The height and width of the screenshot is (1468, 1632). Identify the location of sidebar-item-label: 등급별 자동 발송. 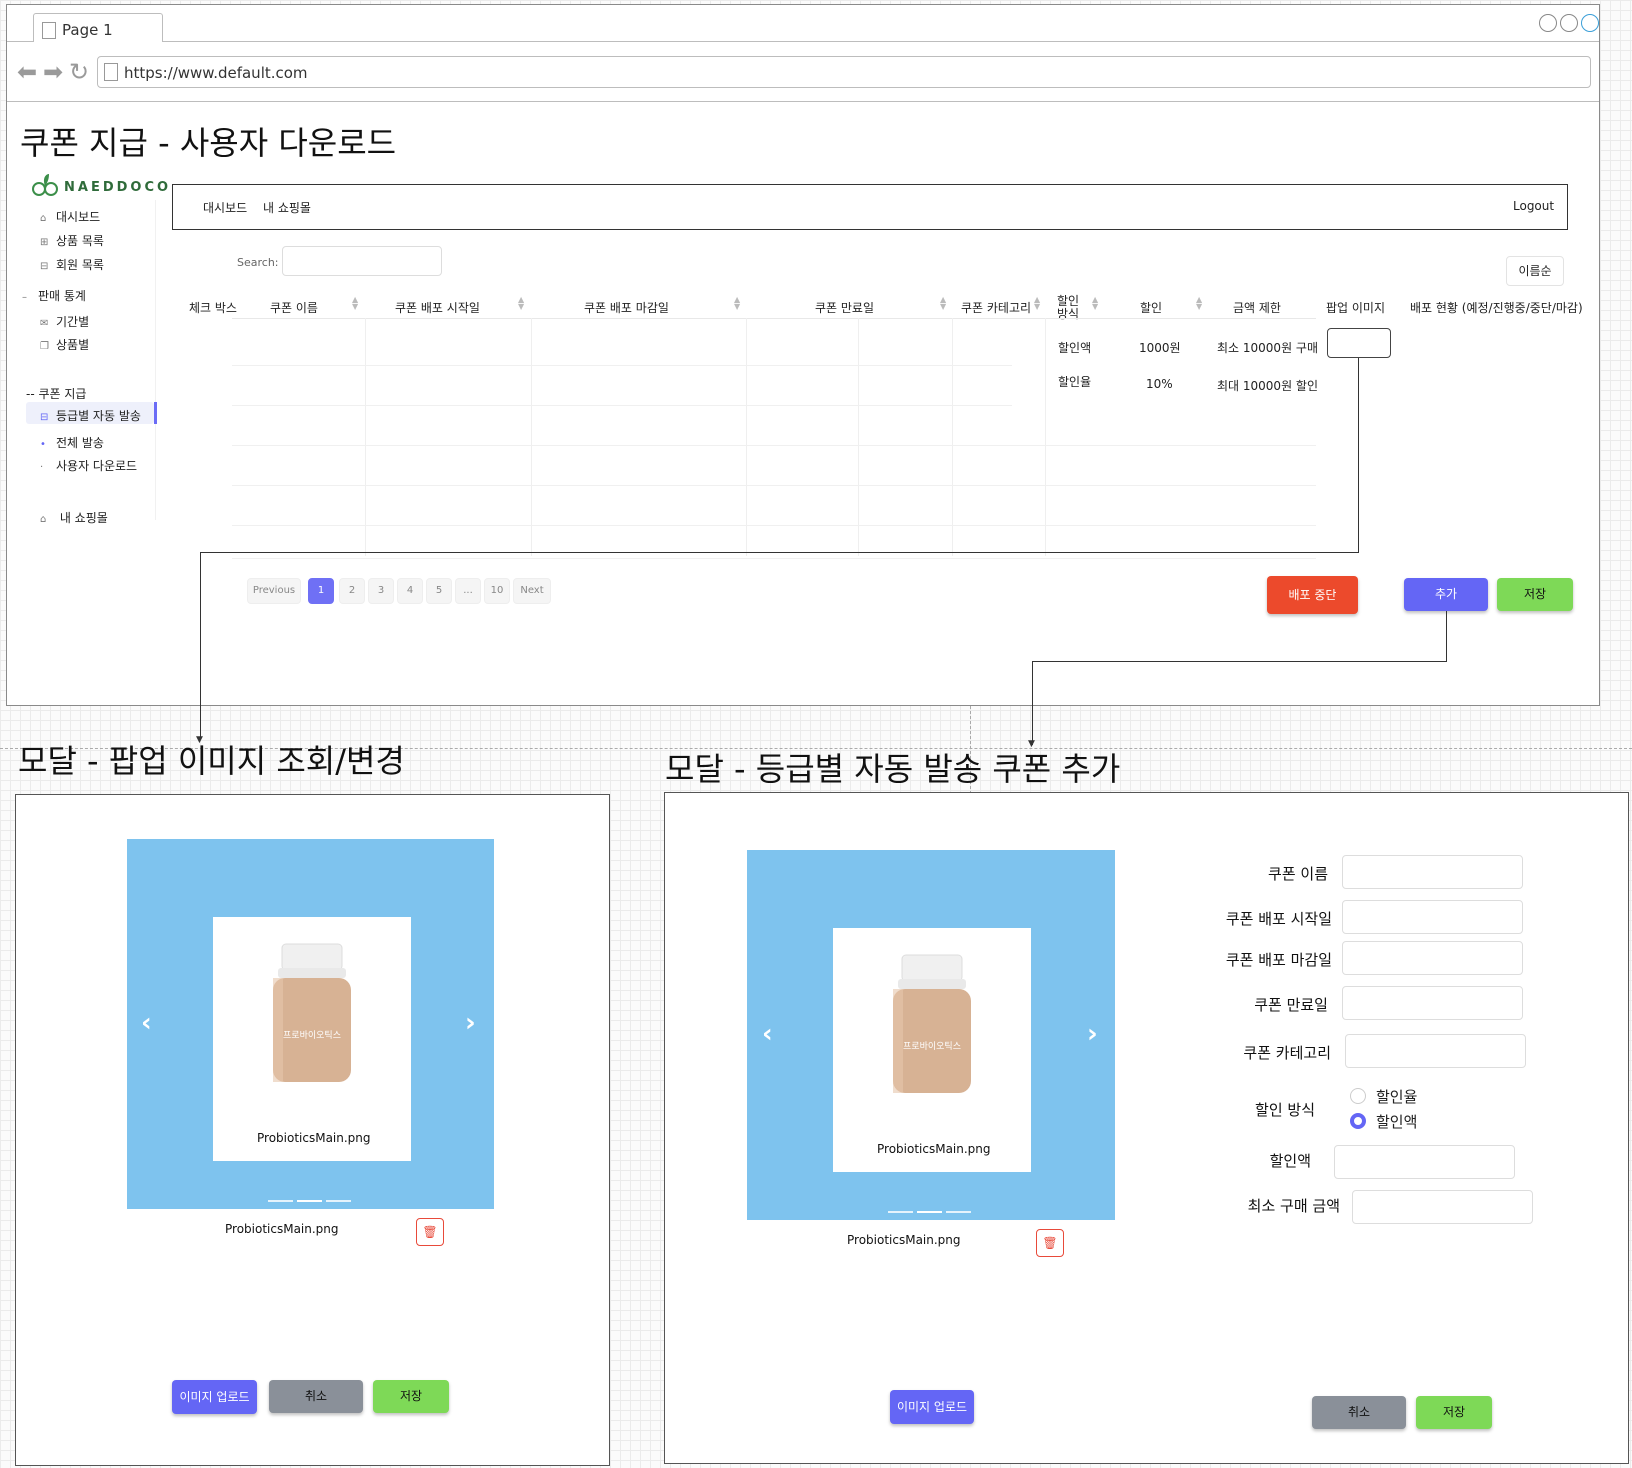
(98, 416).